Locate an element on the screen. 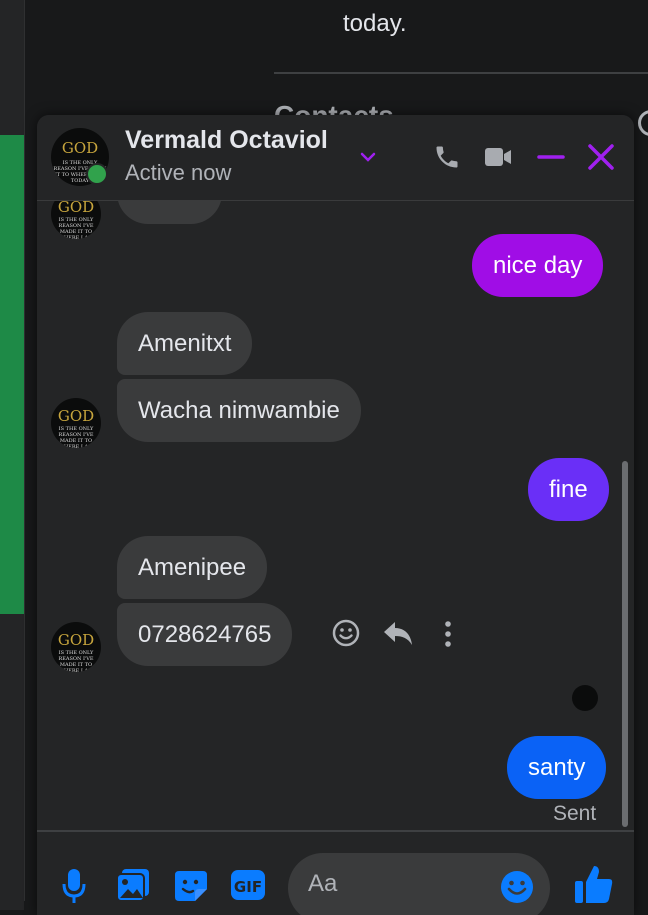 The height and width of the screenshot is (915, 648). seen-receipt-avatar is located at coordinates (585, 698).